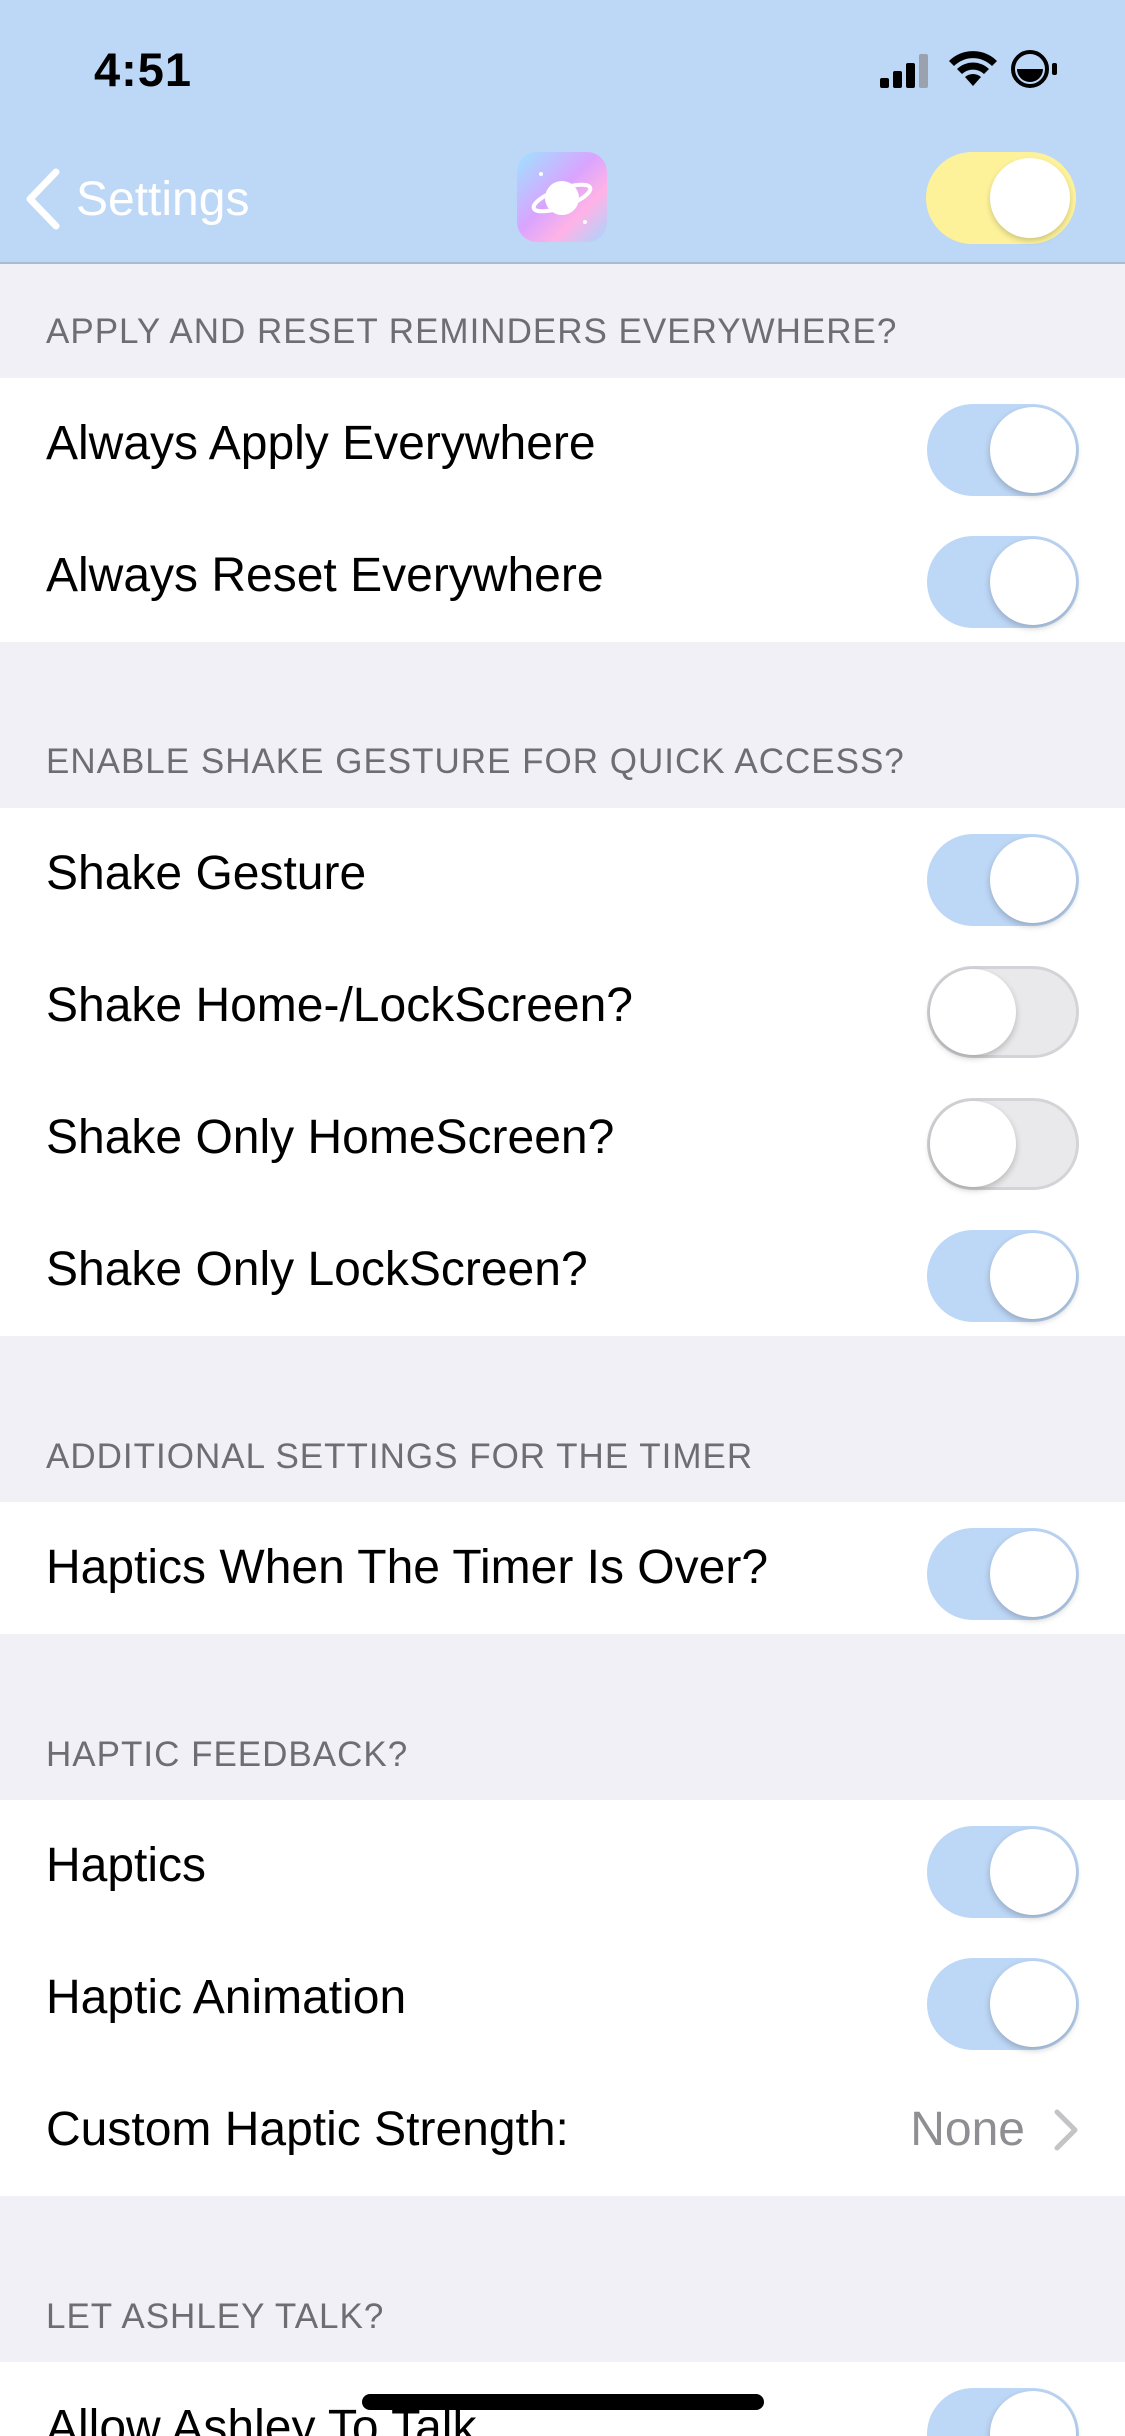  Describe the element at coordinates (317, 1269) in the screenshot. I see `row-label: Shake Only LockScreen?` at that location.